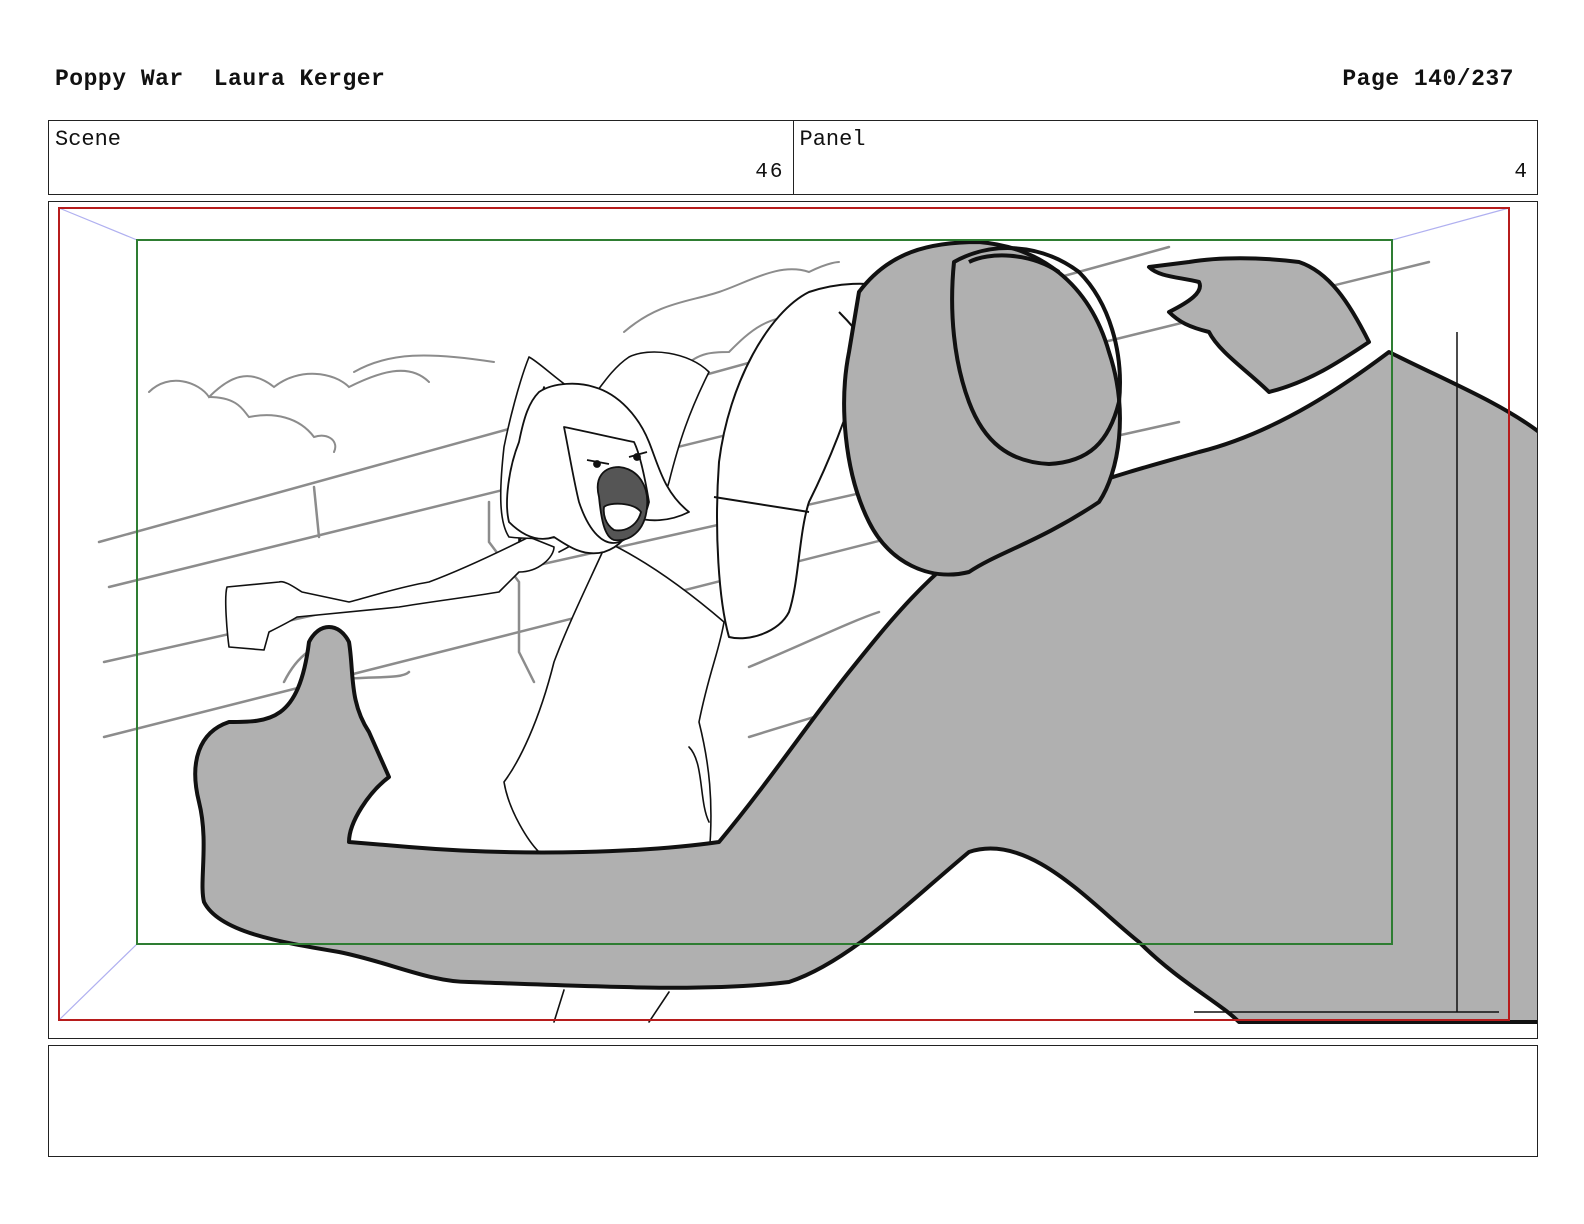 This screenshot has height=1224, width=1584. Describe the element at coordinates (832, 139) in the screenshot. I see `panel-label: Panel` at that location.